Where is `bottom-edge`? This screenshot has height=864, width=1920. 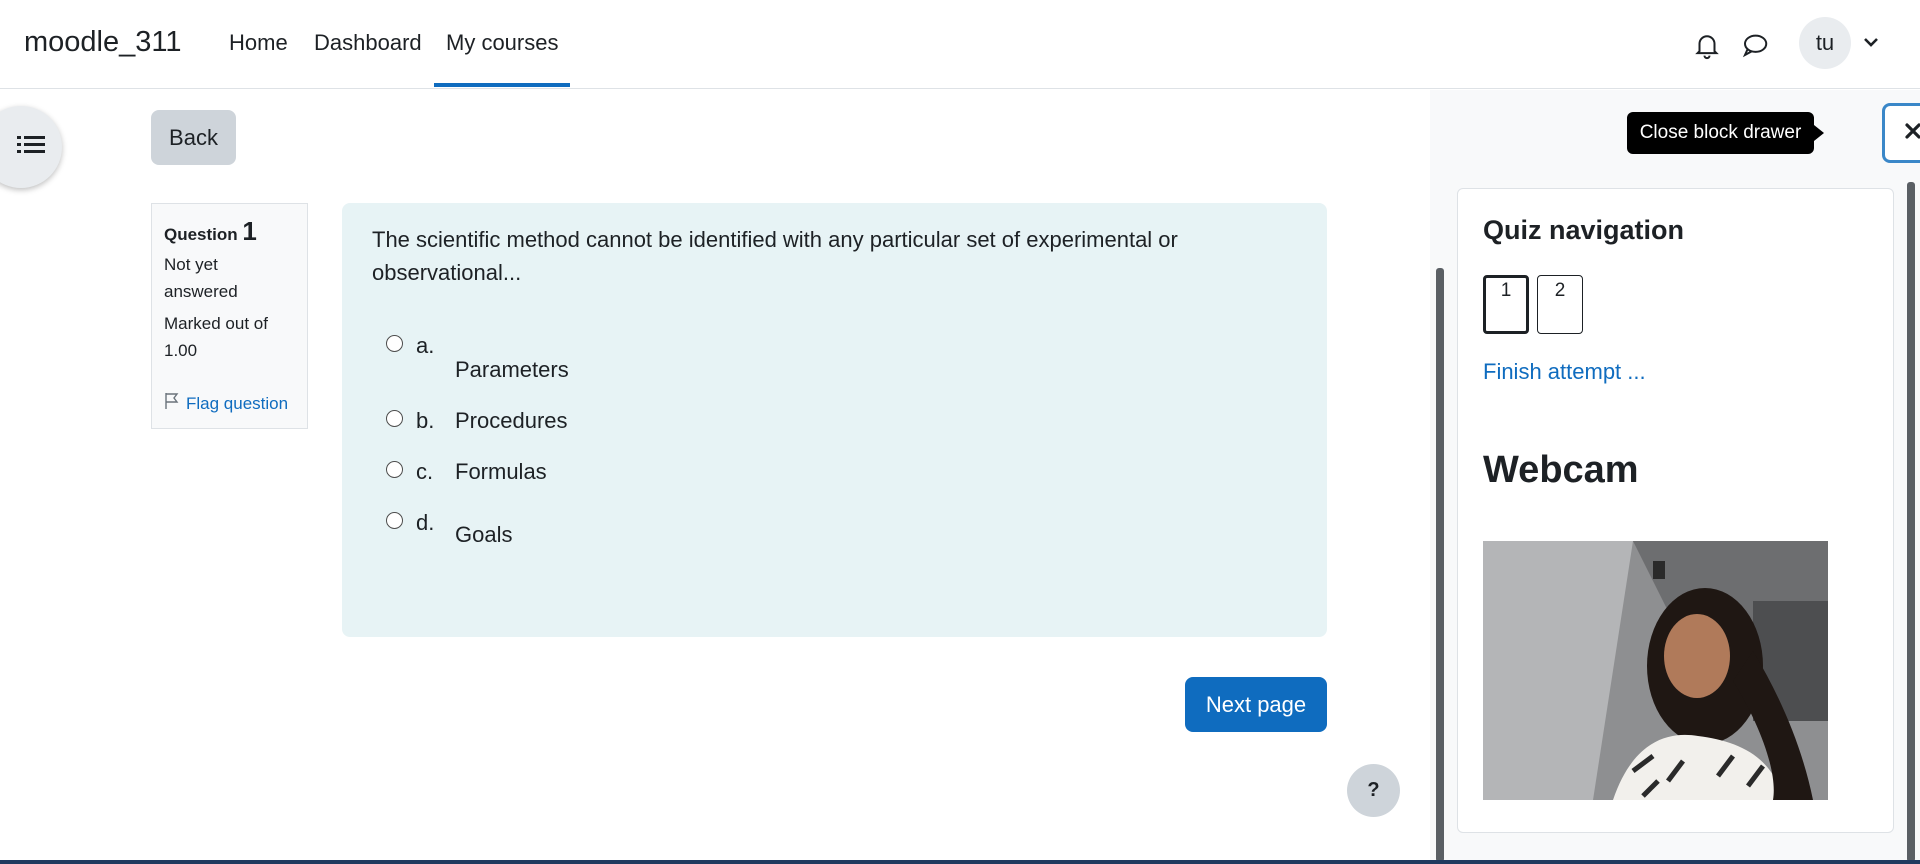
bottom-edge is located at coordinates (960, 862).